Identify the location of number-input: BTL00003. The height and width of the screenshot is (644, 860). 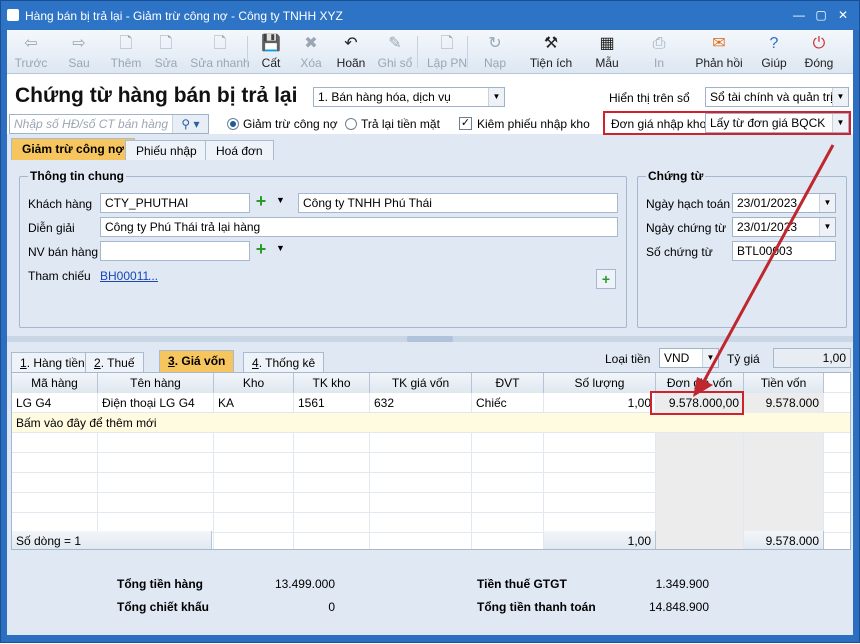
(784, 251).